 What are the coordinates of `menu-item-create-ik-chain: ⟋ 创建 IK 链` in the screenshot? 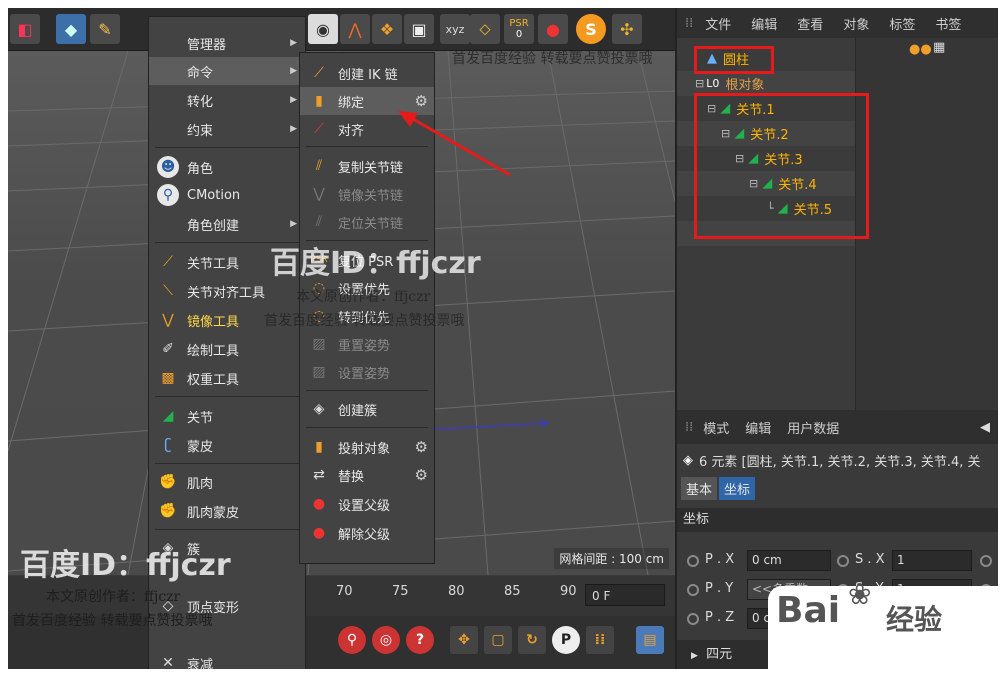 It's located at (367, 73).